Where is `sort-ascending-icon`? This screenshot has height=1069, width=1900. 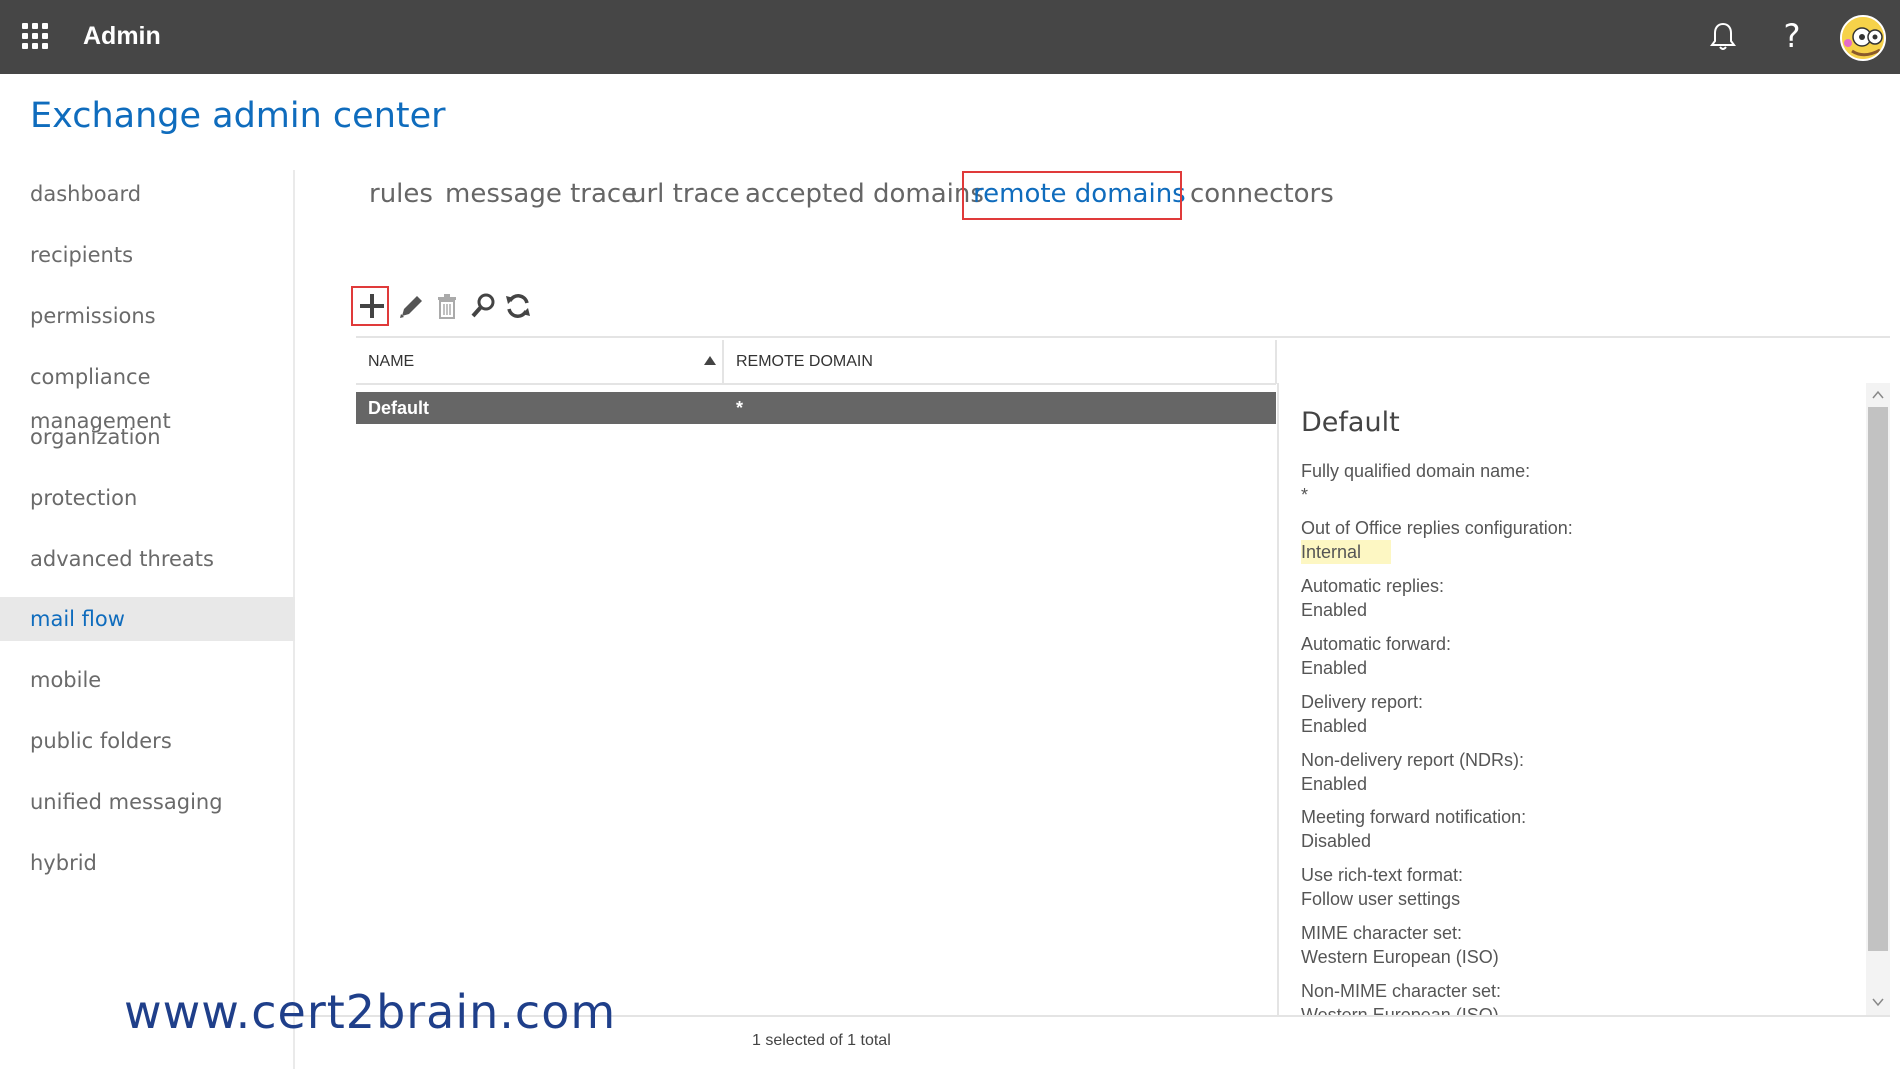 sort-ascending-icon is located at coordinates (710, 360).